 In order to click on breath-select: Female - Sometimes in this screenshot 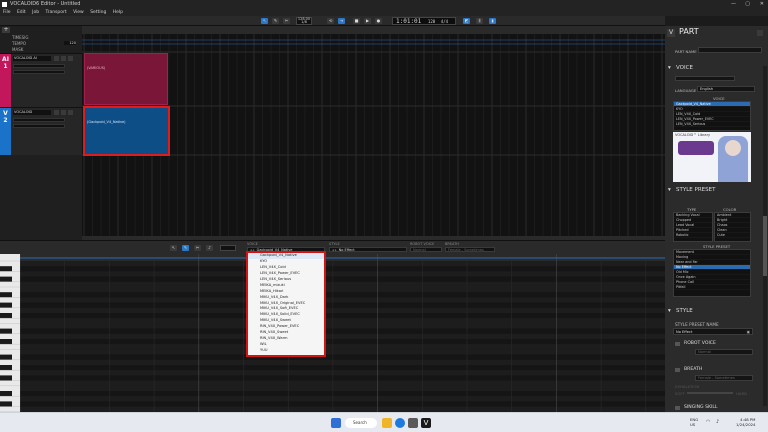, I will do `click(724, 378)`.